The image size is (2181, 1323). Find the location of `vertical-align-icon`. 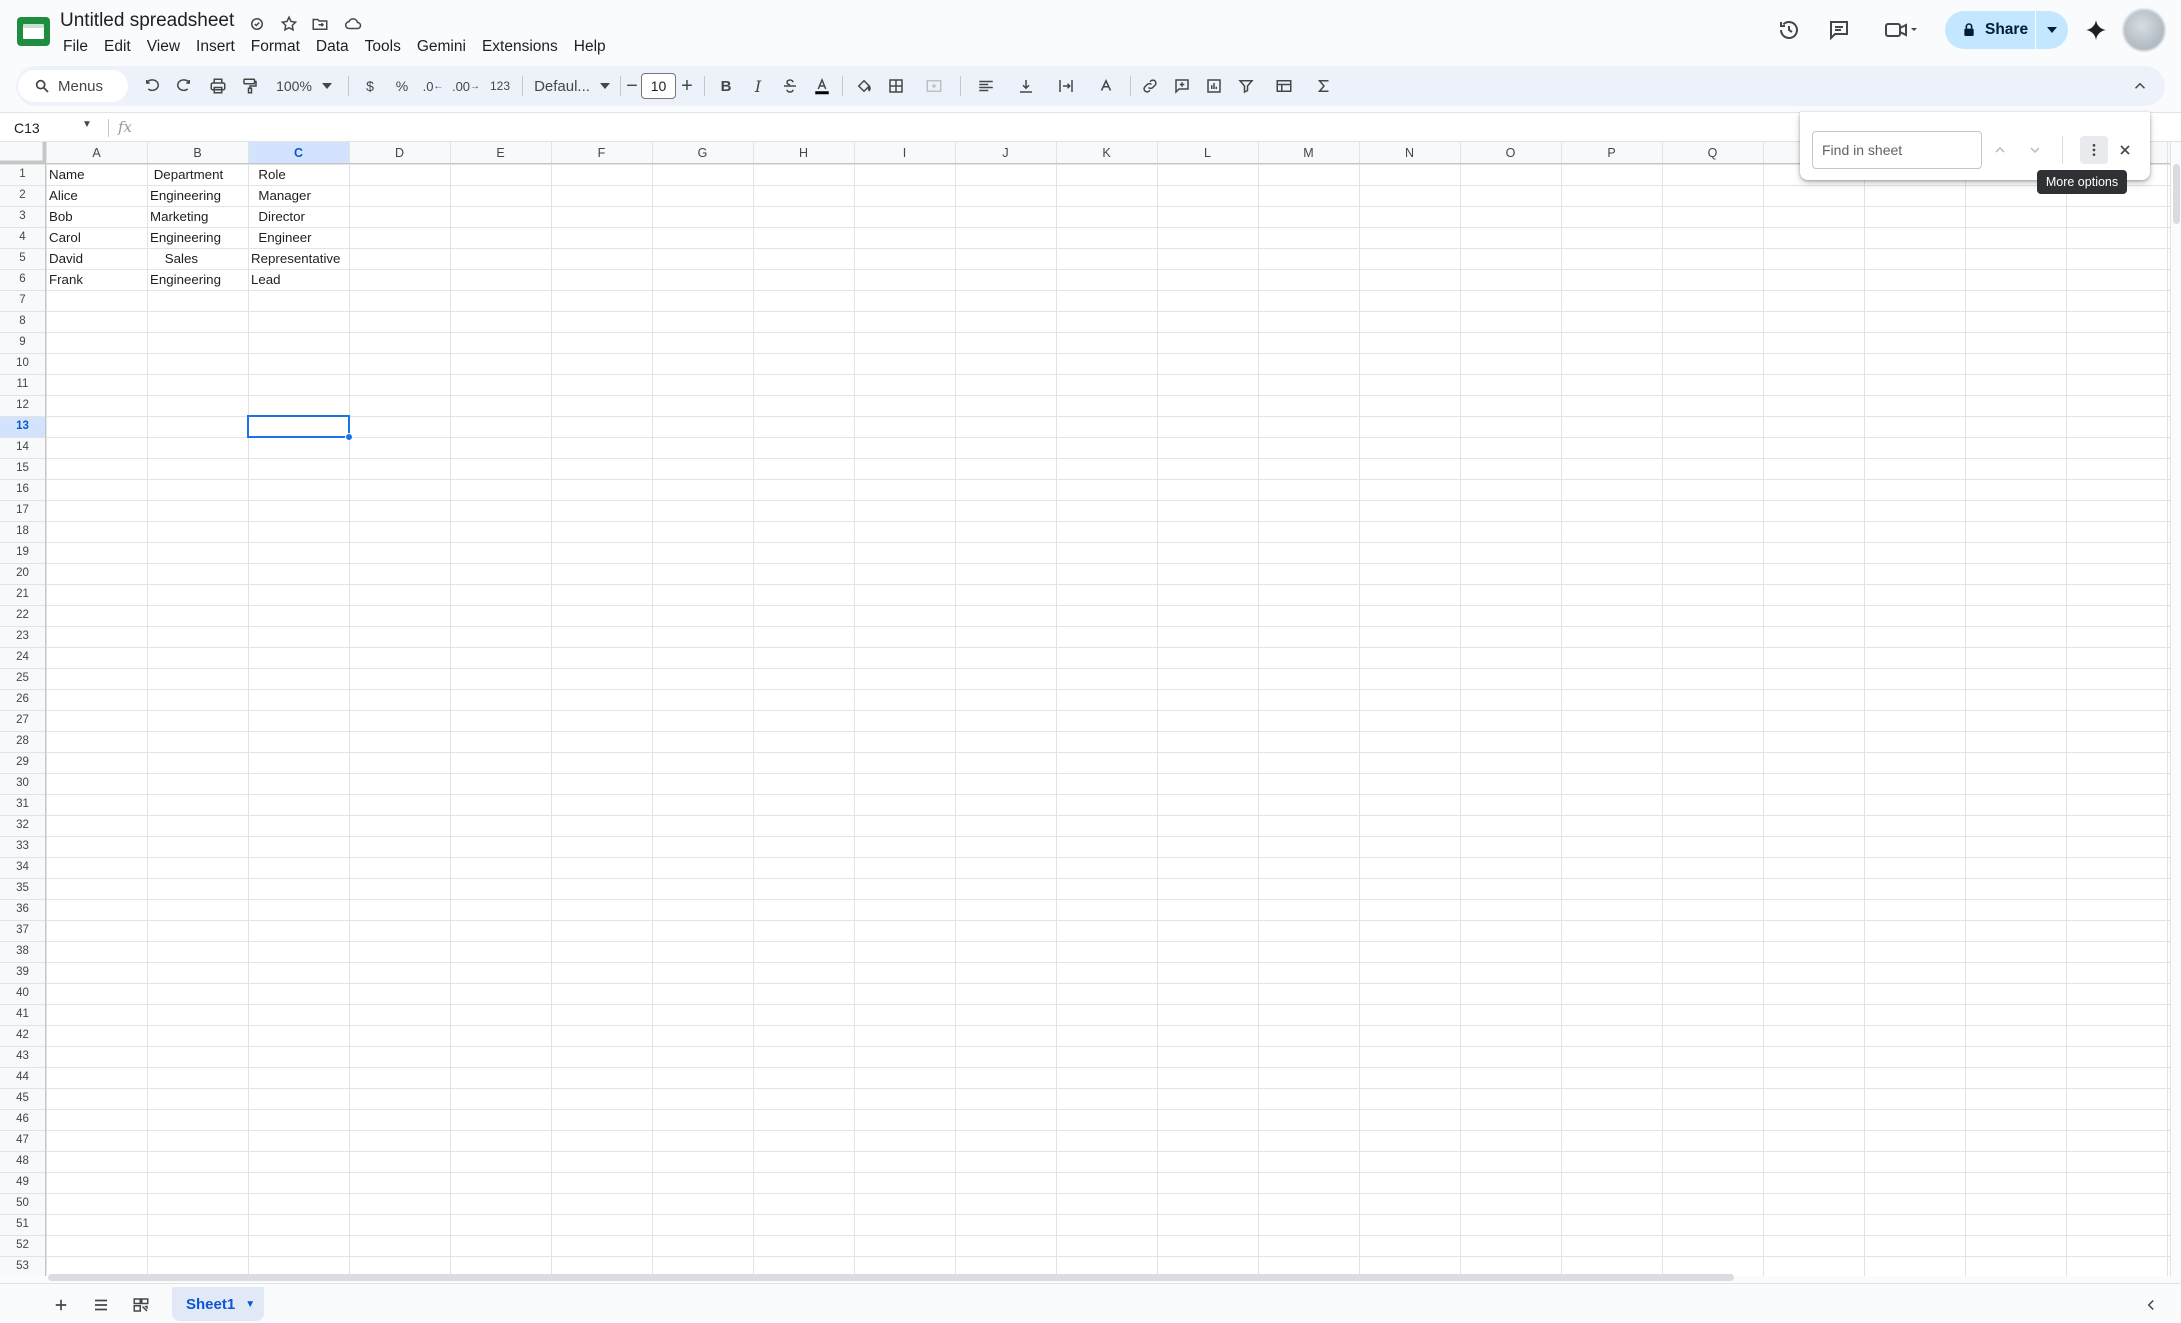

vertical-align-icon is located at coordinates (1026, 86).